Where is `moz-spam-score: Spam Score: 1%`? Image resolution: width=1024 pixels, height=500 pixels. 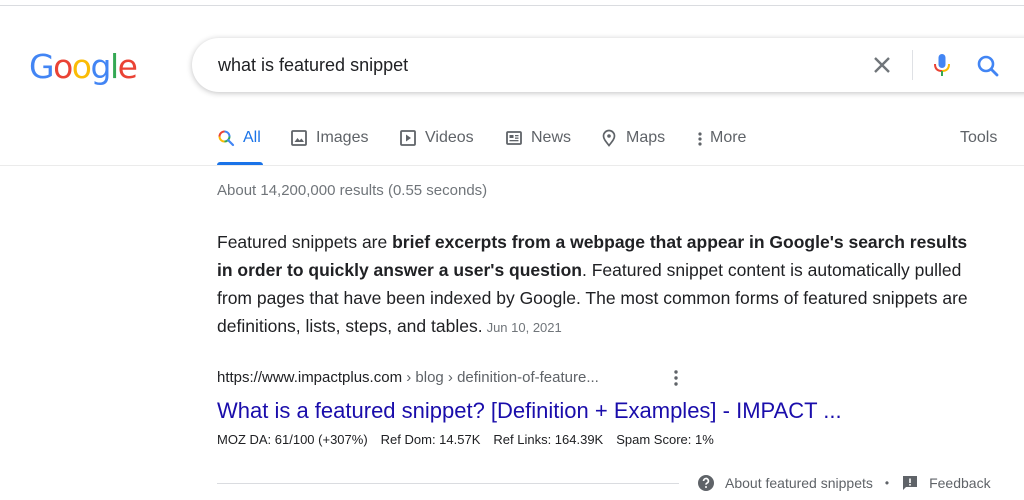 moz-spam-score: Spam Score: 1% is located at coordinates (665, 439).